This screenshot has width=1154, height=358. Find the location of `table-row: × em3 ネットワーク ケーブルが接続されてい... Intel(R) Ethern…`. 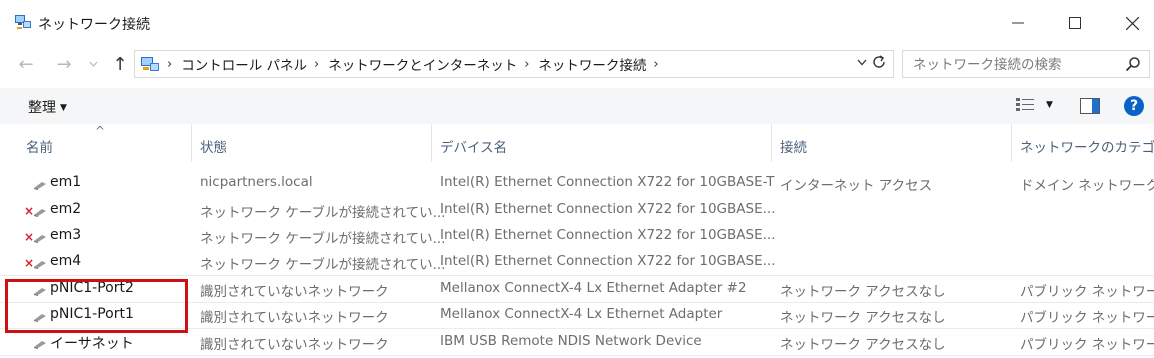

table-row: × em3 ネットワーク ケーブルが接続されてい... Intel(R) Ethern… is located at coordinates (577, 235).